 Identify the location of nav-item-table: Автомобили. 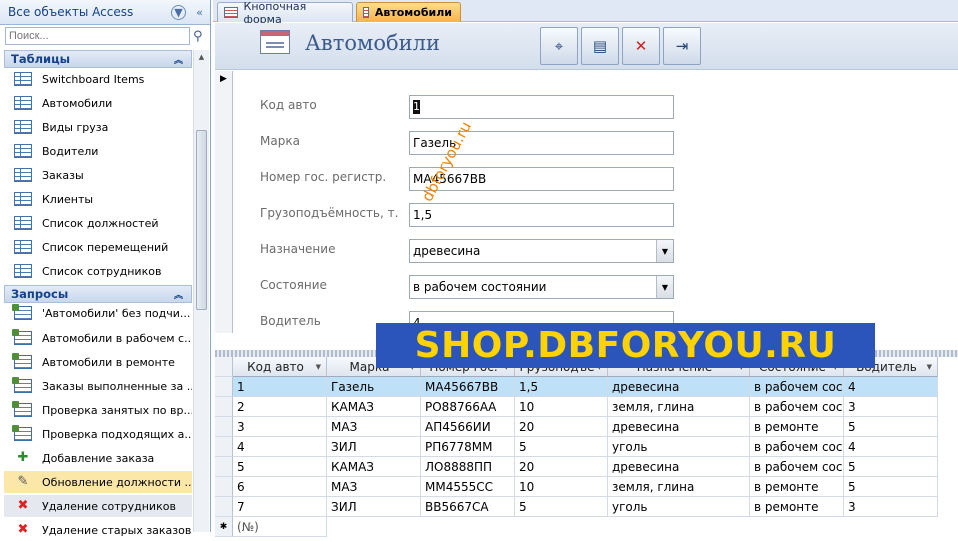
(98, 103).